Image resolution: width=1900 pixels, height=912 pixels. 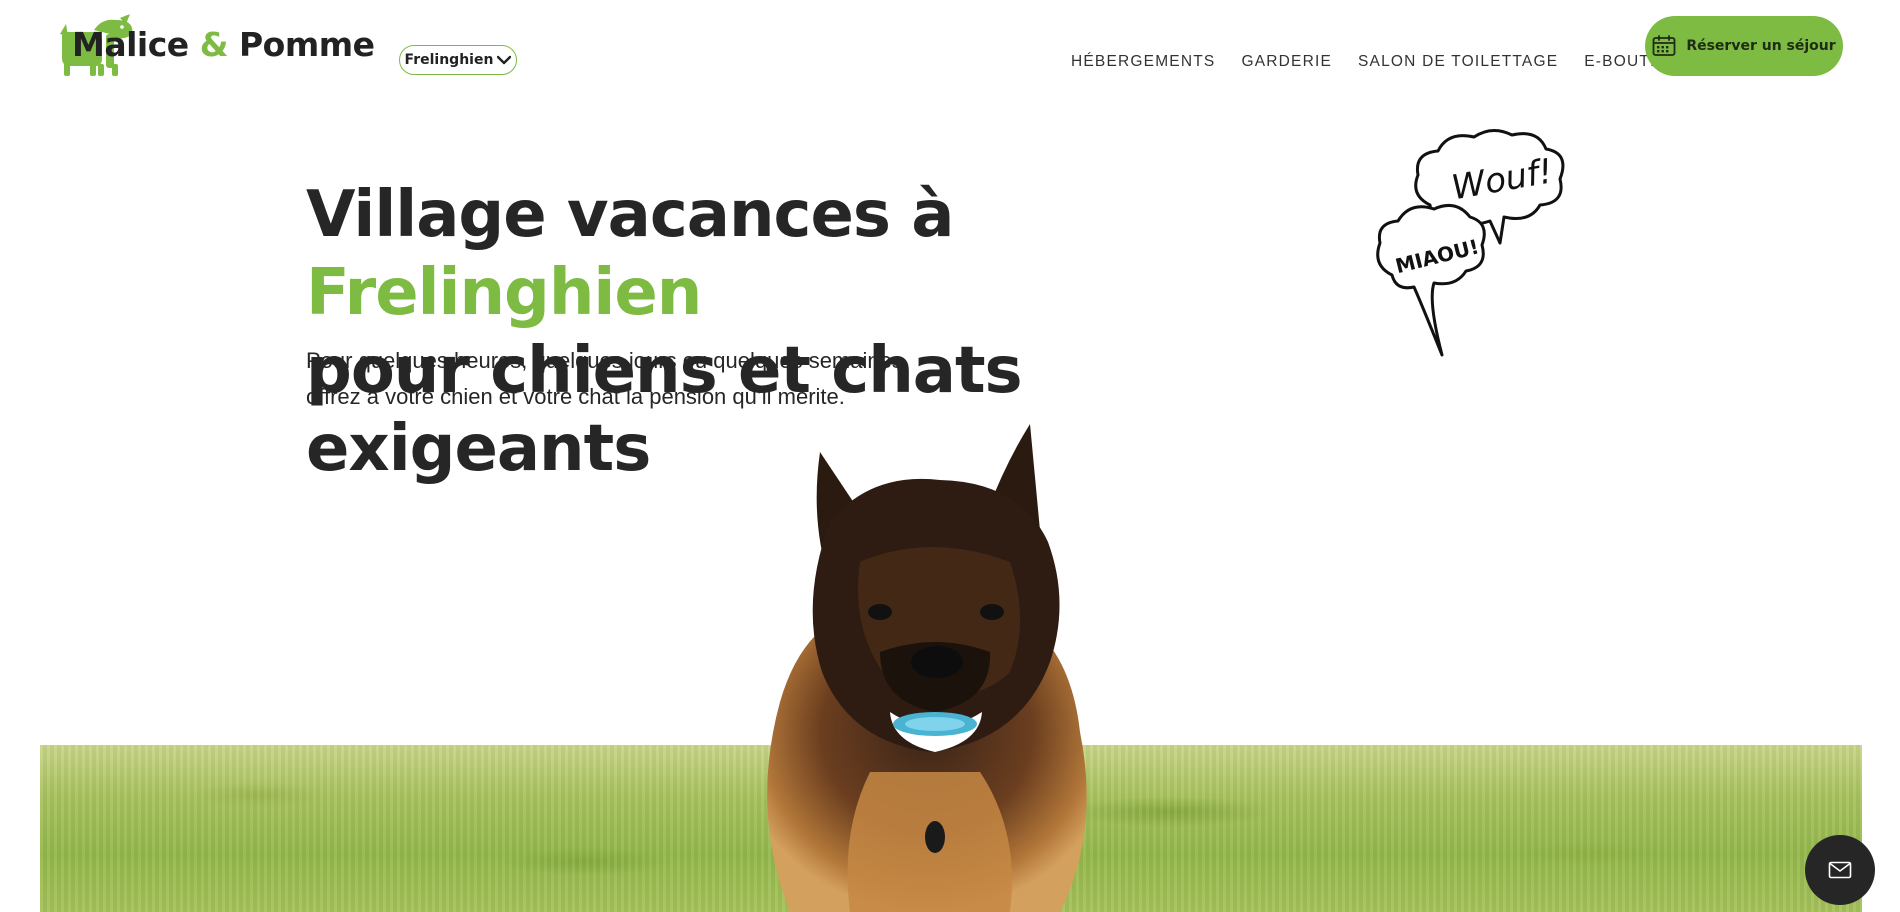 I want to click on brand-name-part1: Malice, so click(x=130, y=44).